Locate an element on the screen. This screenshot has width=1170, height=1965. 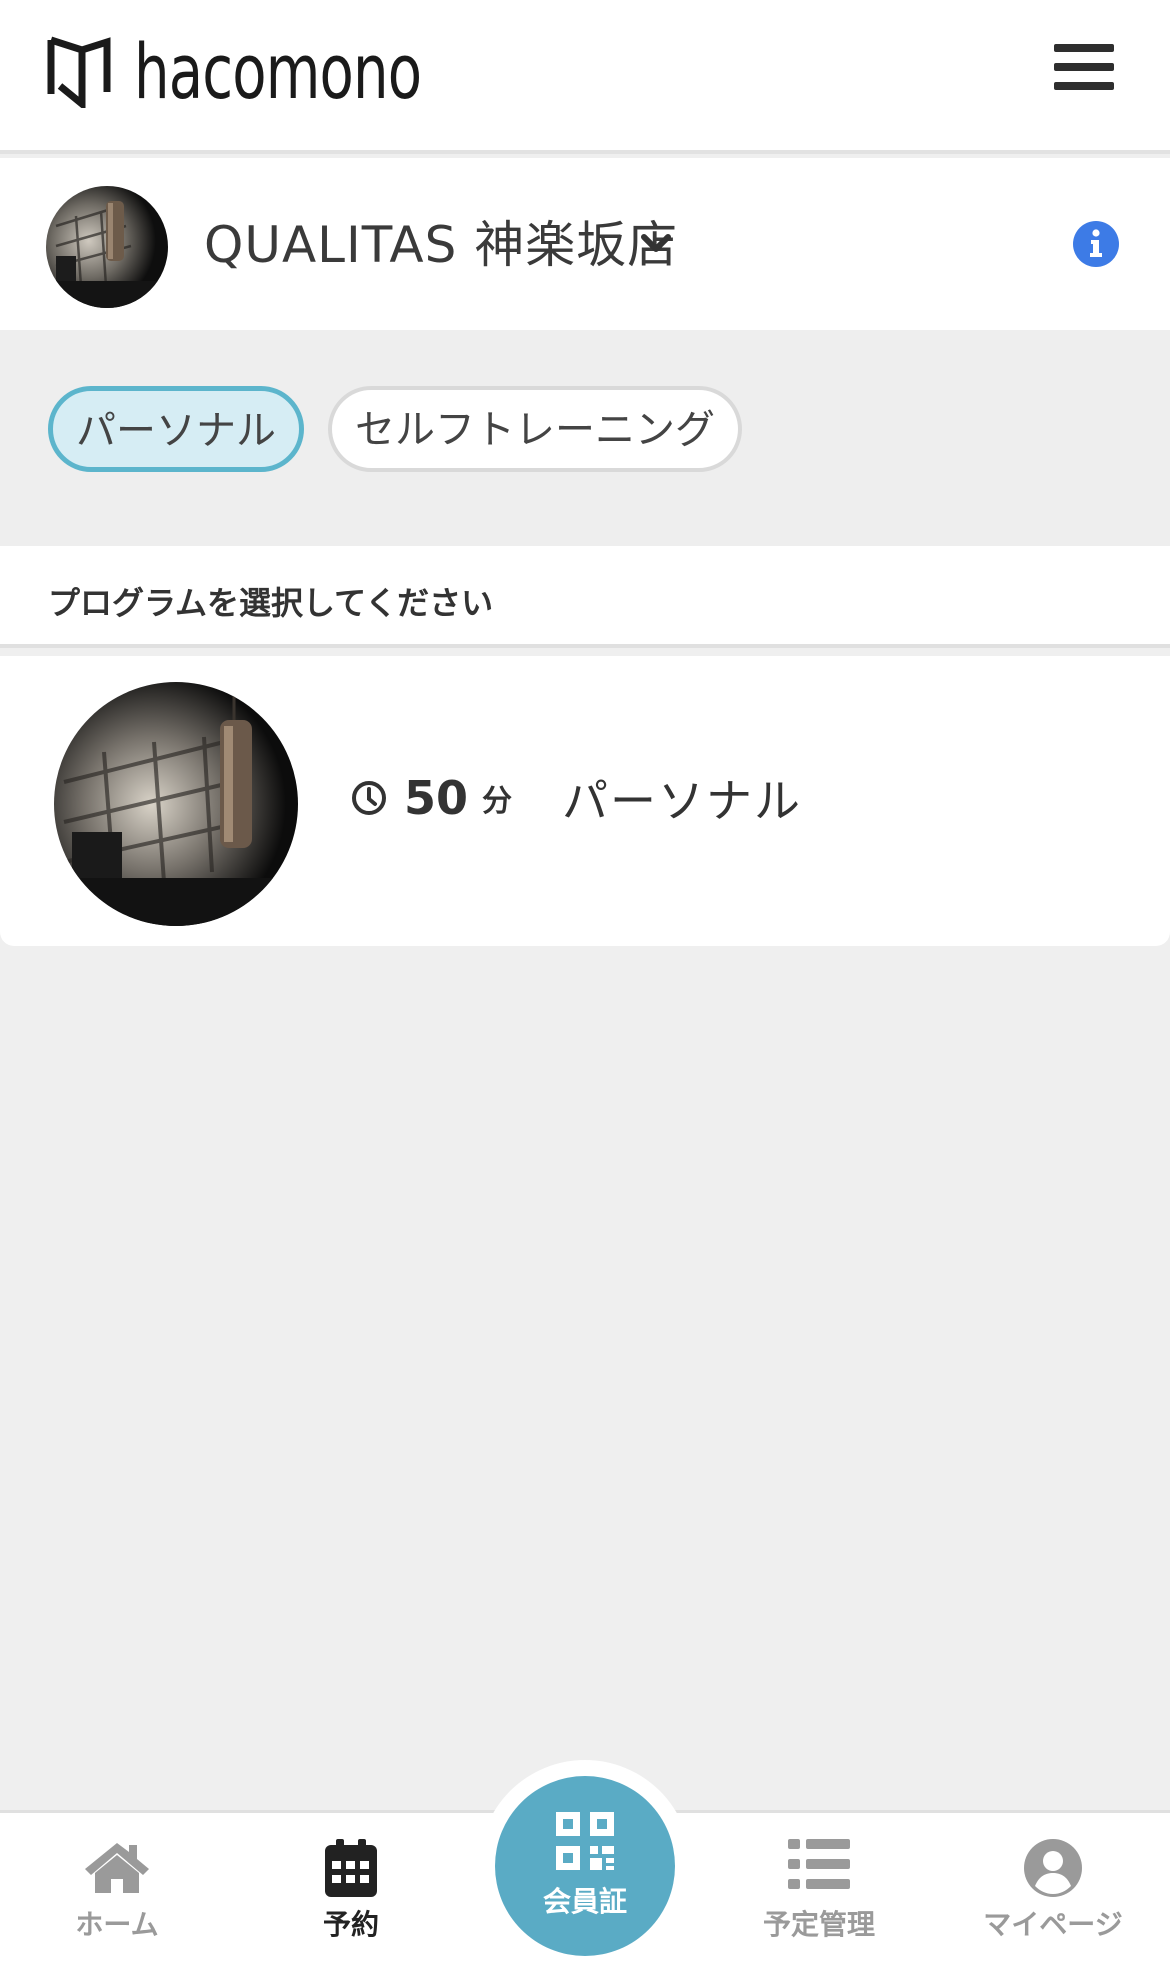
program-name: パーソナル is located at coordinates (682, 801).